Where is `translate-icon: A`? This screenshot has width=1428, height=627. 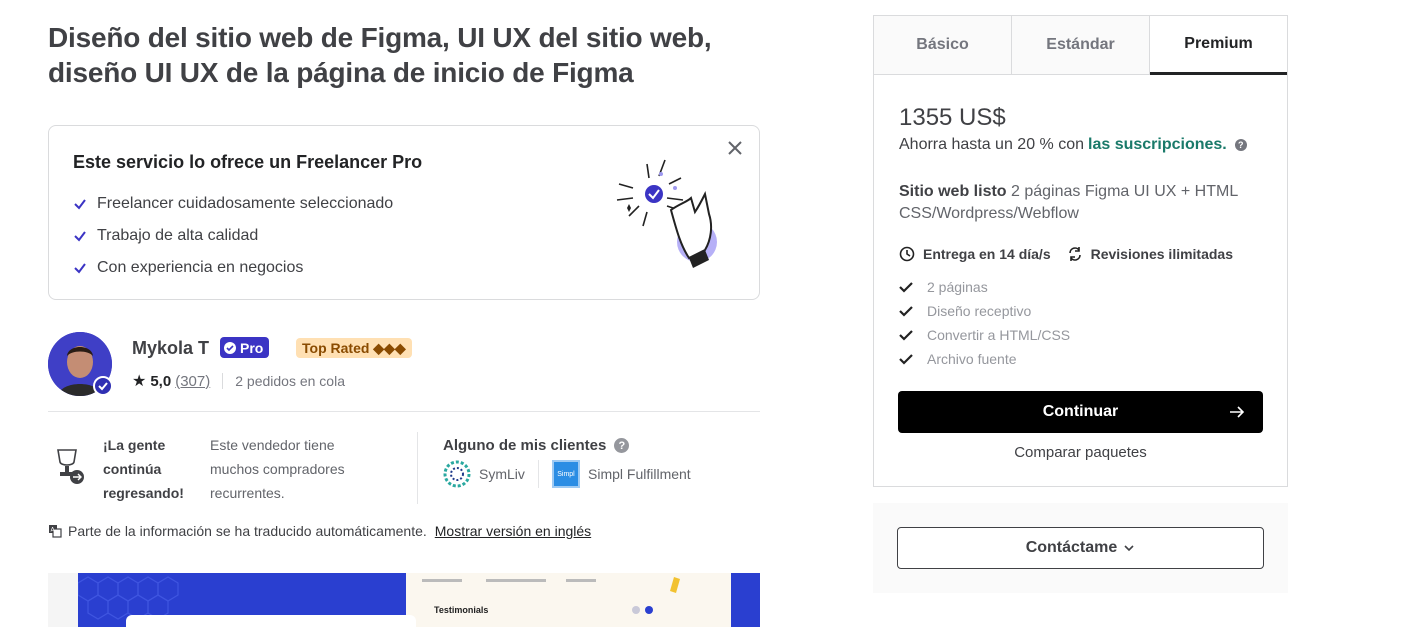 translate-icon: A is located at coordinates (55, 531).